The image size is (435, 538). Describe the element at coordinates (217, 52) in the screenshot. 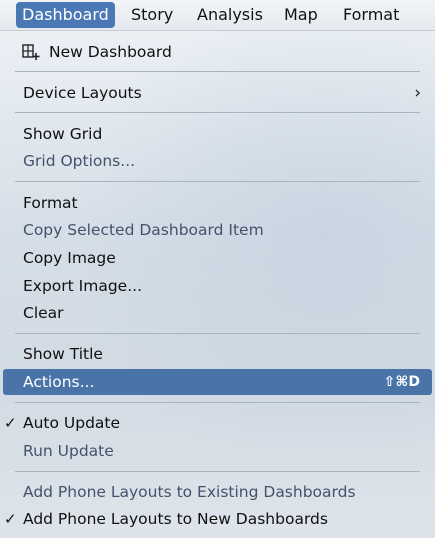

I see `menu-item-new-dashboard: New Dashboard` at that location.